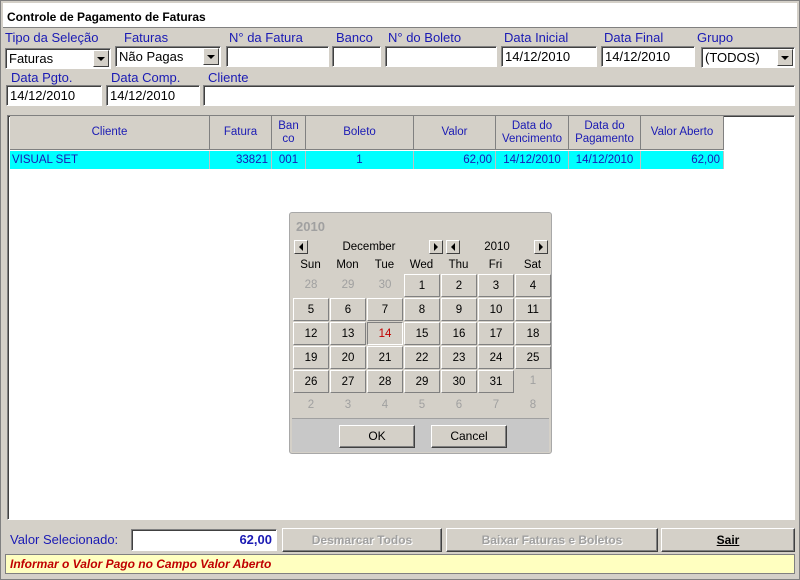  I want to click on data-comp-input: 14/12/2010, so click(153, 95).